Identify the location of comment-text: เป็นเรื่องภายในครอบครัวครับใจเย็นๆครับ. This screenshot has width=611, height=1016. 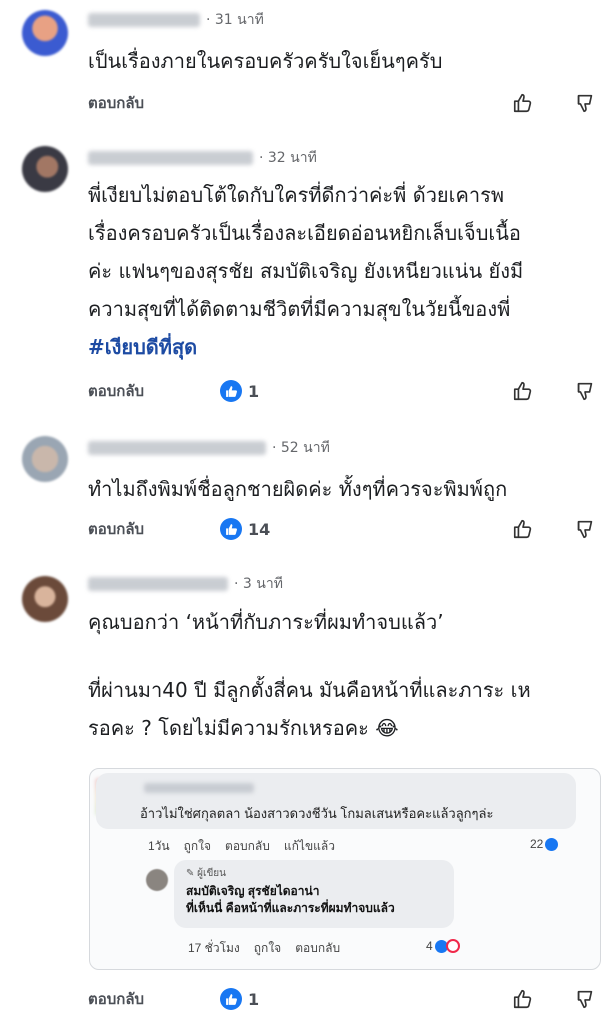
(265, 61).